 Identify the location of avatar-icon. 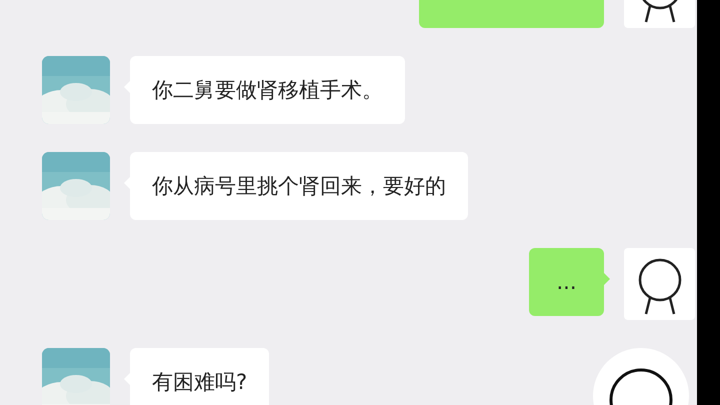
(659, 284).